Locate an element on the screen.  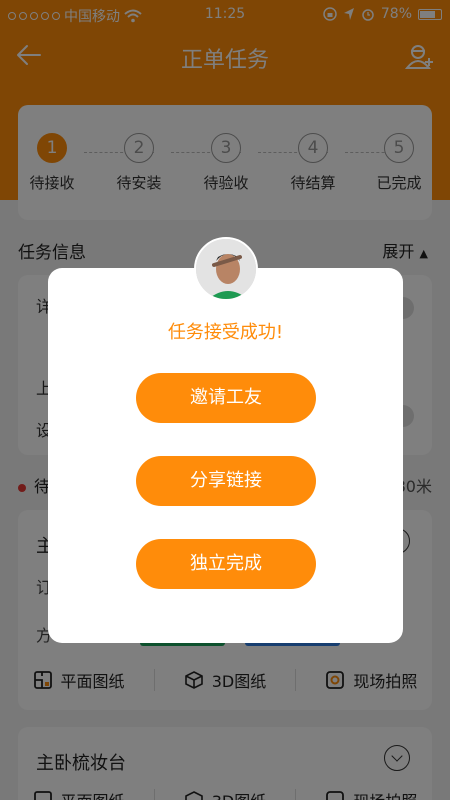
avatar is located at coordinates (226, 269).